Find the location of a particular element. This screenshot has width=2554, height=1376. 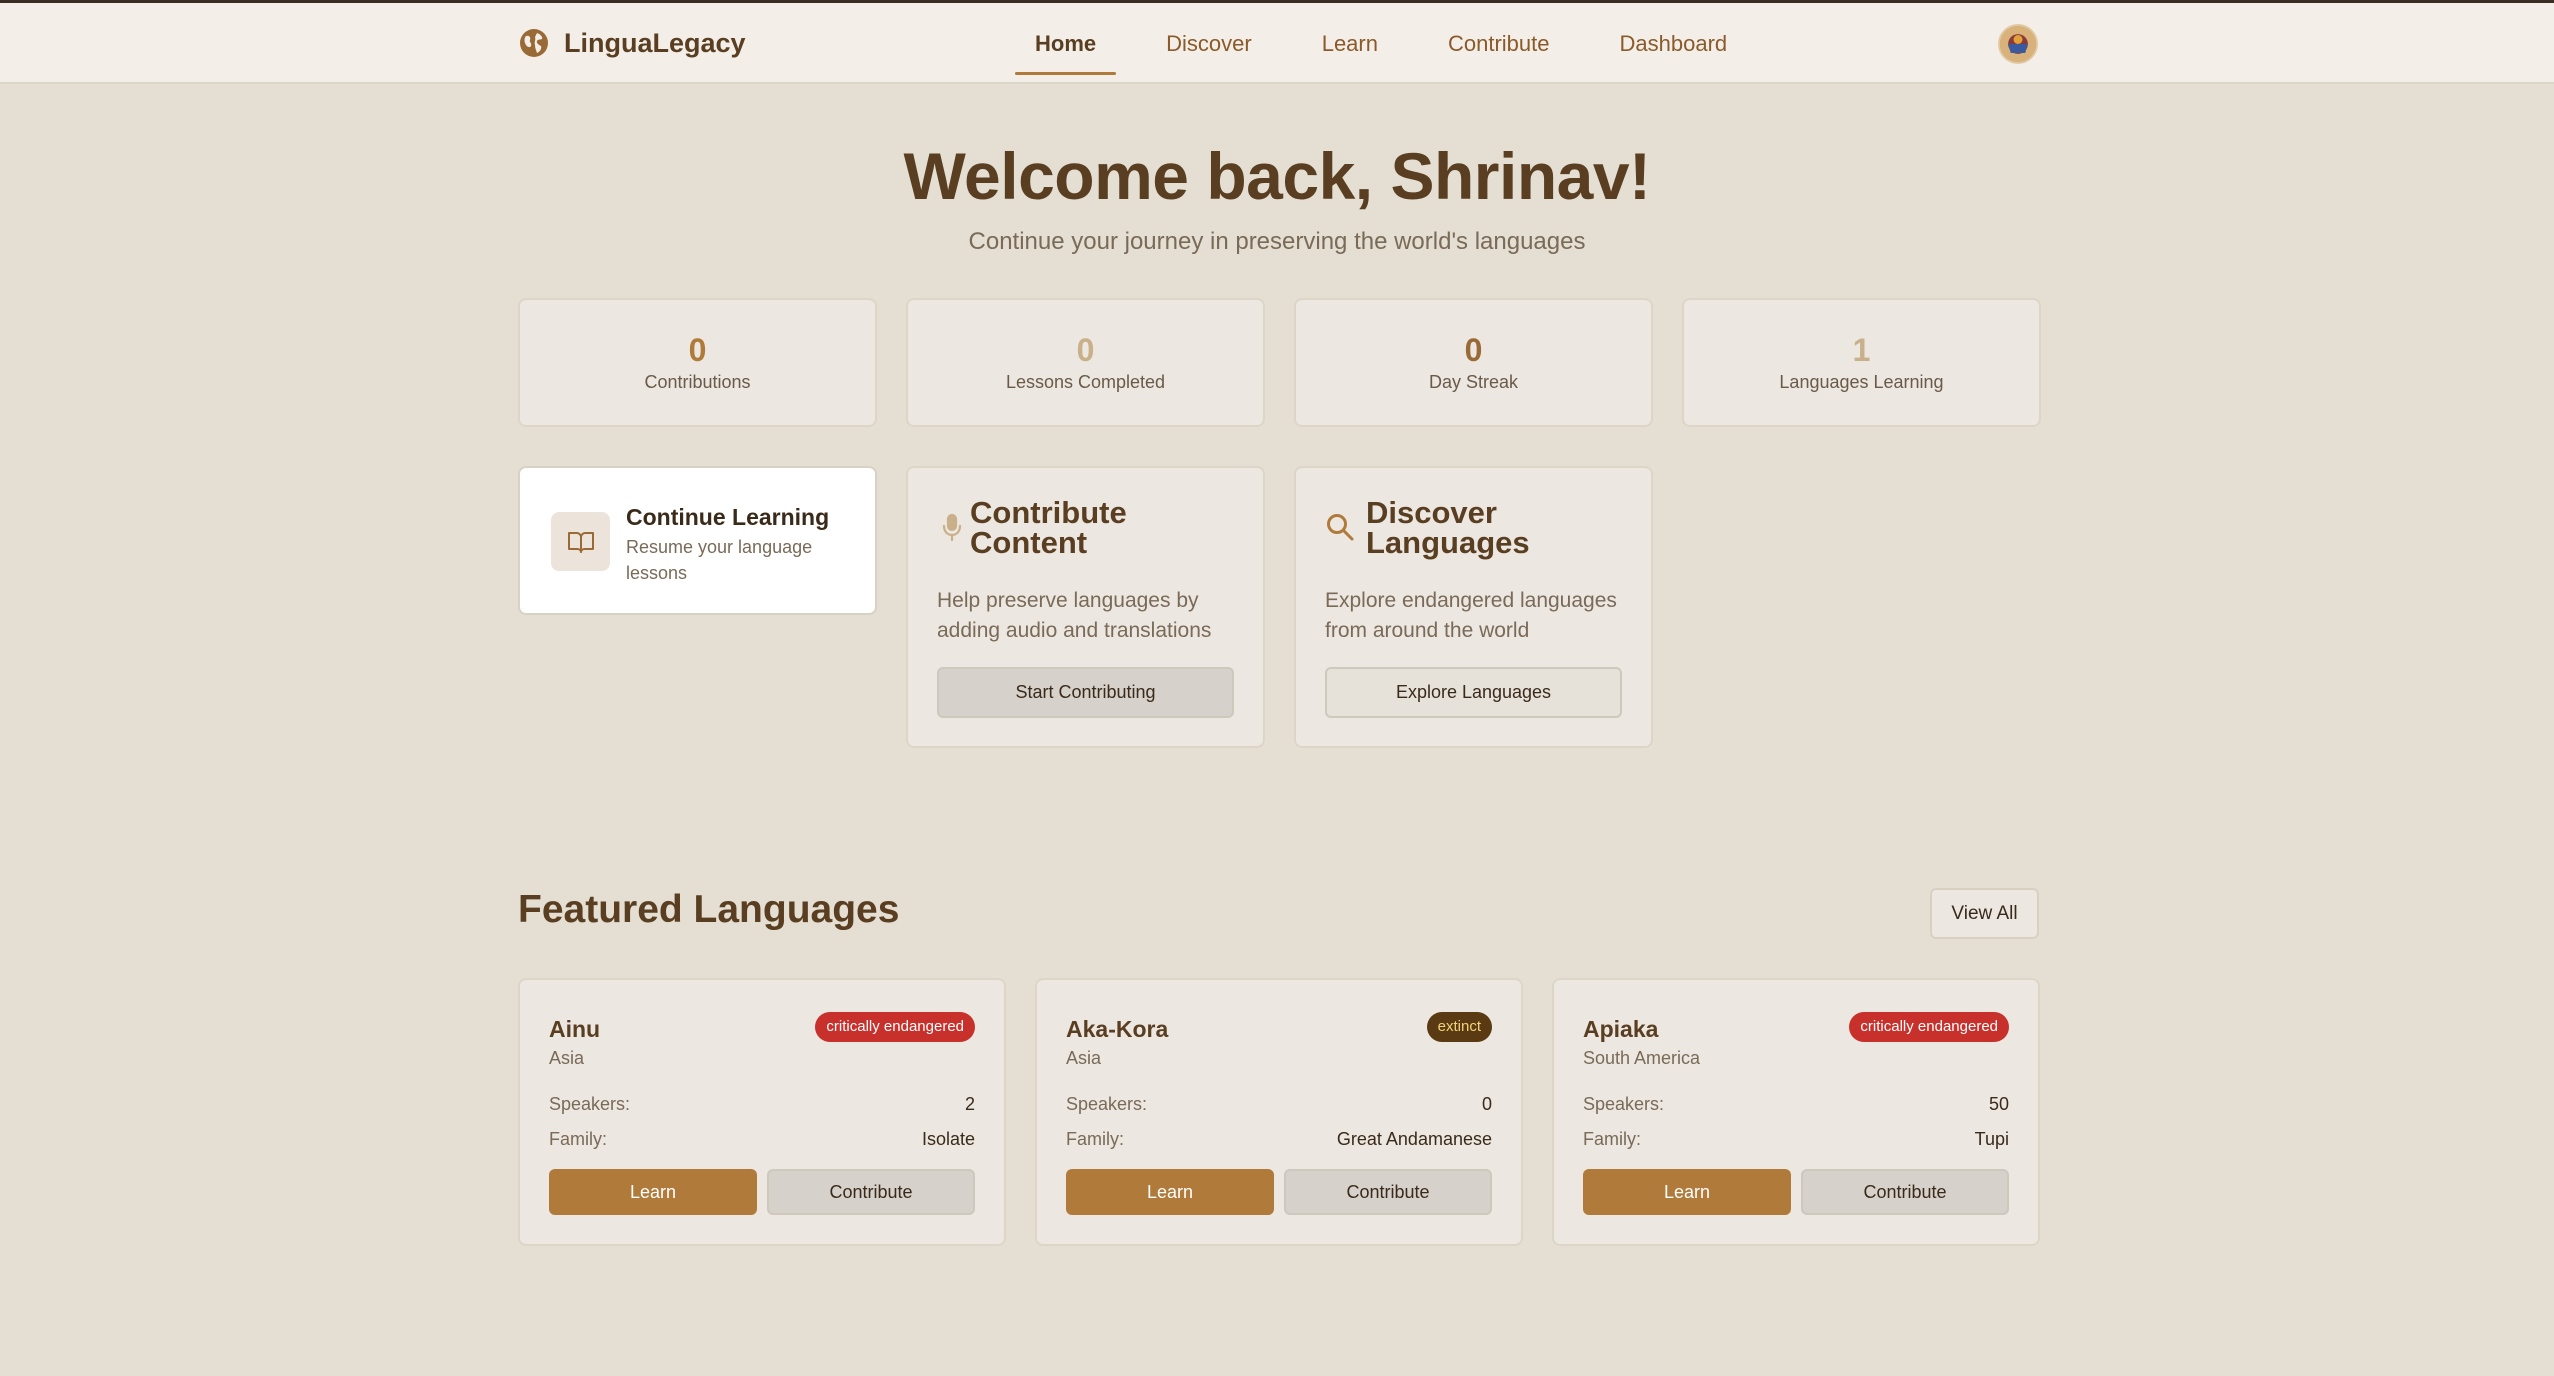

start-contributing-button: Start Contributing is located at coordinates (1085, 692).